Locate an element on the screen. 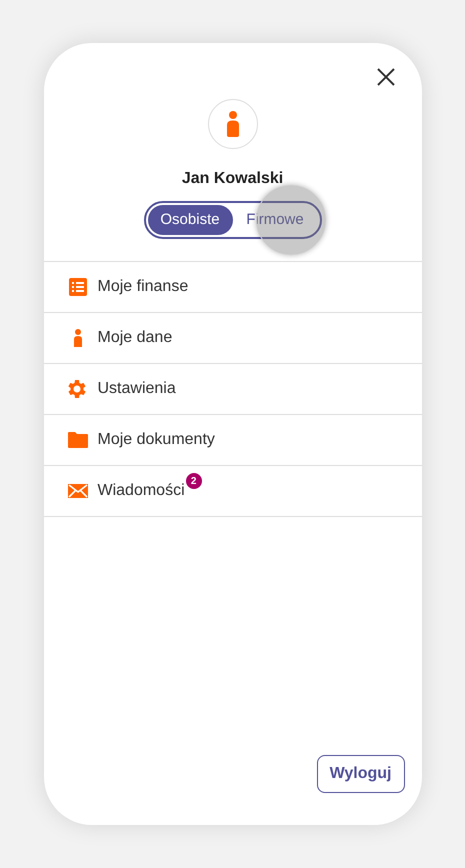 The width and height of the screenshot is (465, 868). user-name: Jan Kowalski is located at coordinates (233, 179).